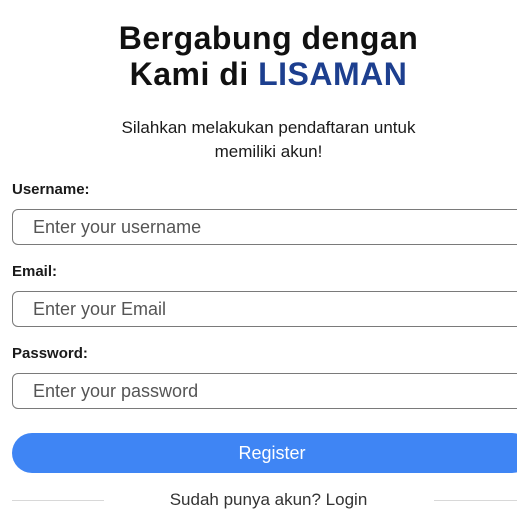  What do you see at coordinates (264, 391) in the screenshot?
I see `password-input` at bounding box center [264, 391].